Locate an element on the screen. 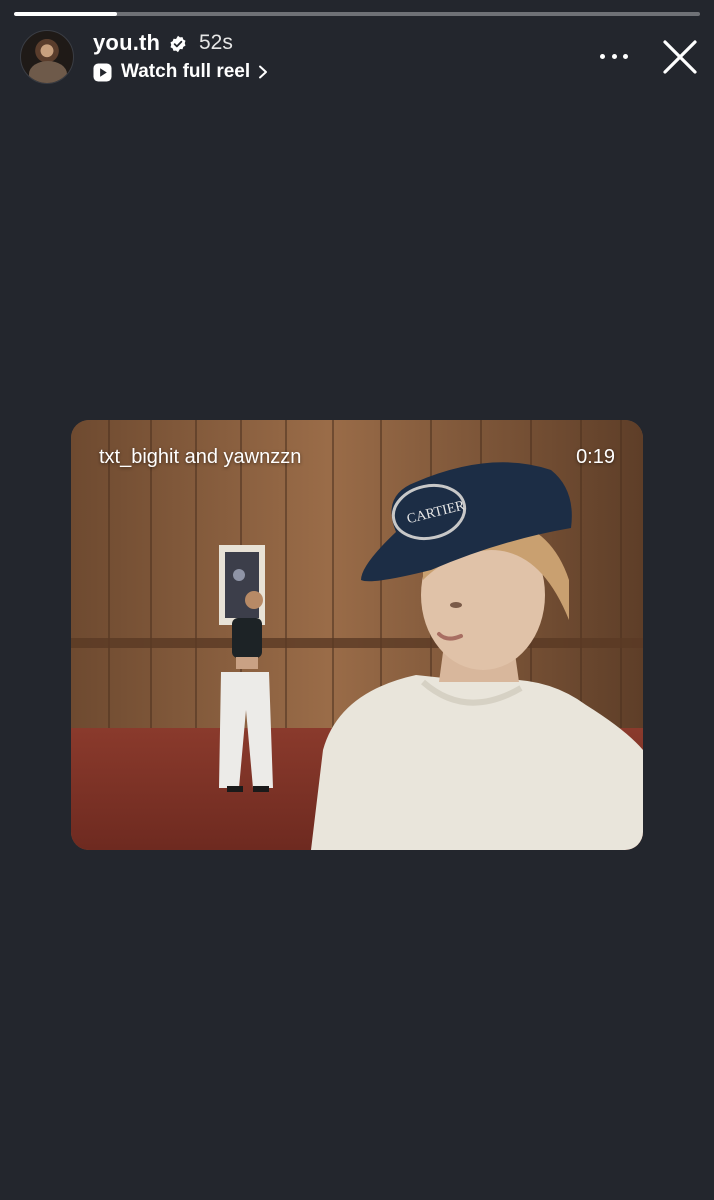 The image size is (714, 1200). watch-full-reel-link: Watch full reel is located at coordinates (181, 72).